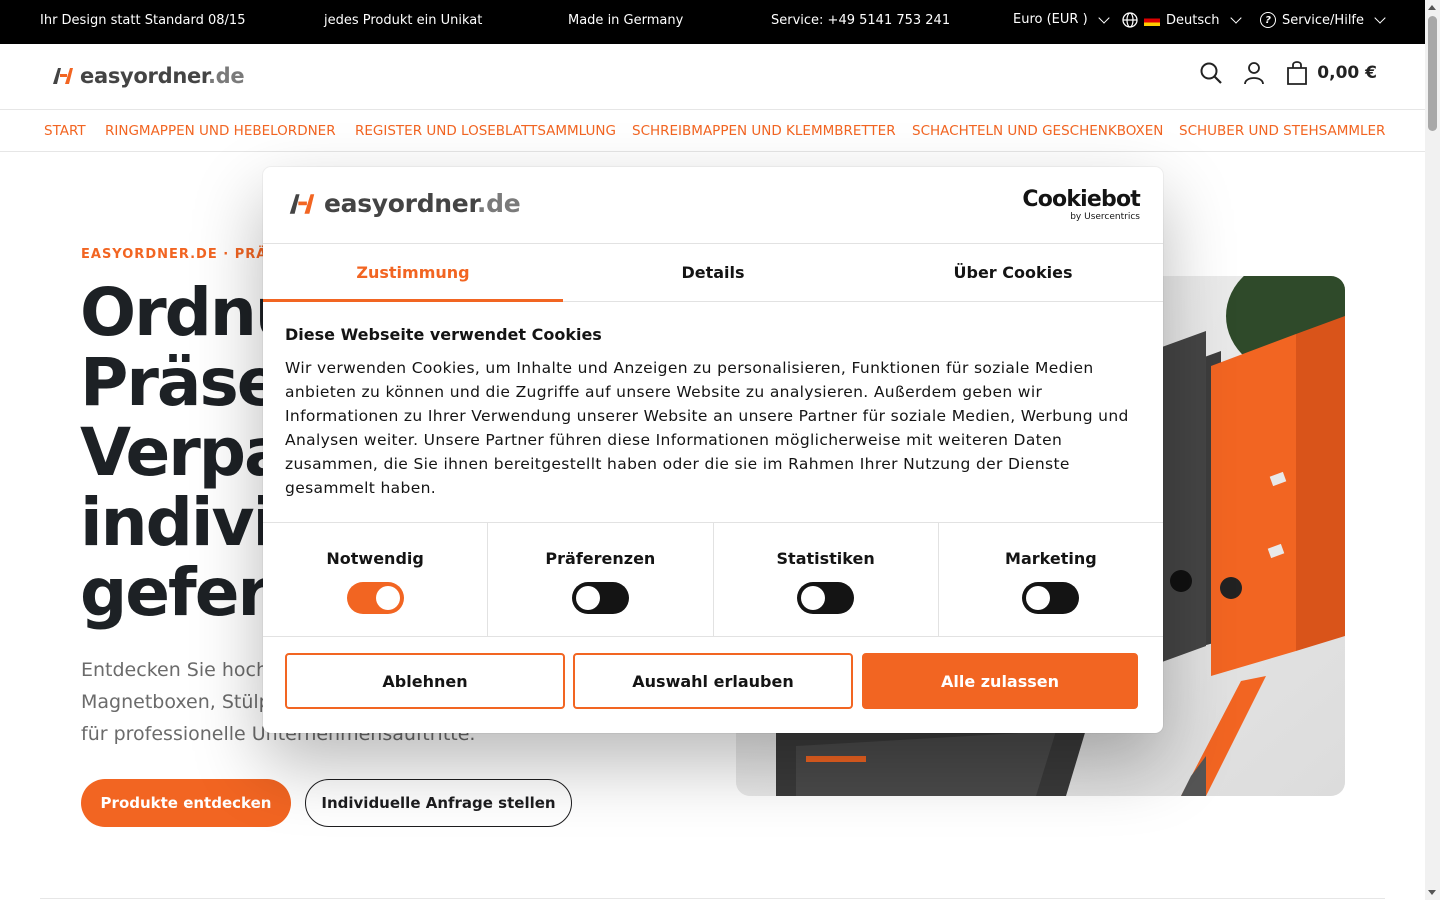 The height and width of the screenshot is (900, 1440). Describe the element at coordinates (826, 579) in the screenshot. I see `consent-statistics: Statistiken` at that location.